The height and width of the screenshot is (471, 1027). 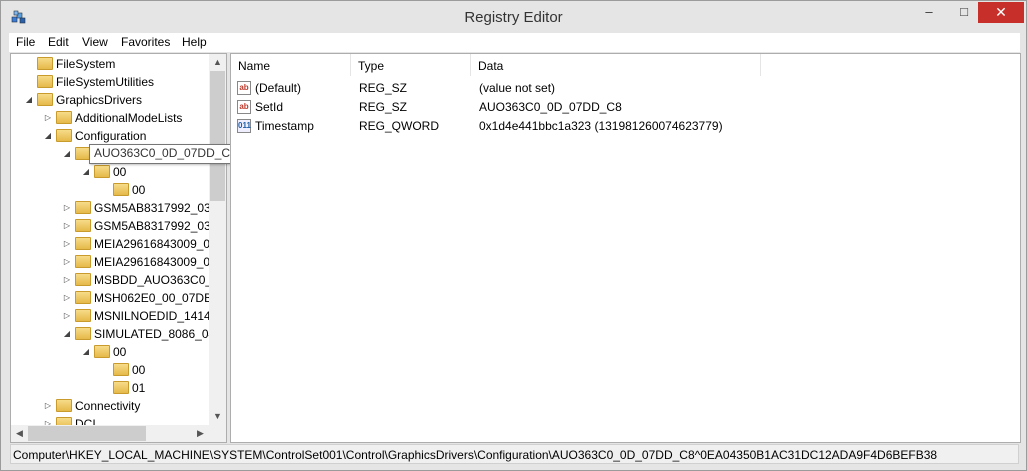 What do you see at coordinates (25, 42) in the screenshot?
I see `menu-file: File` at bounding box center [25, 42].